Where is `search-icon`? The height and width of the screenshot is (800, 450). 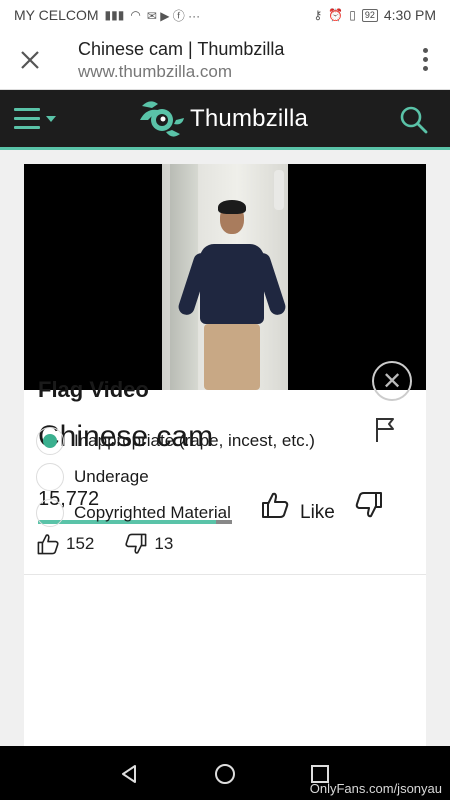 search-icon is located at coordinates (414, 120).